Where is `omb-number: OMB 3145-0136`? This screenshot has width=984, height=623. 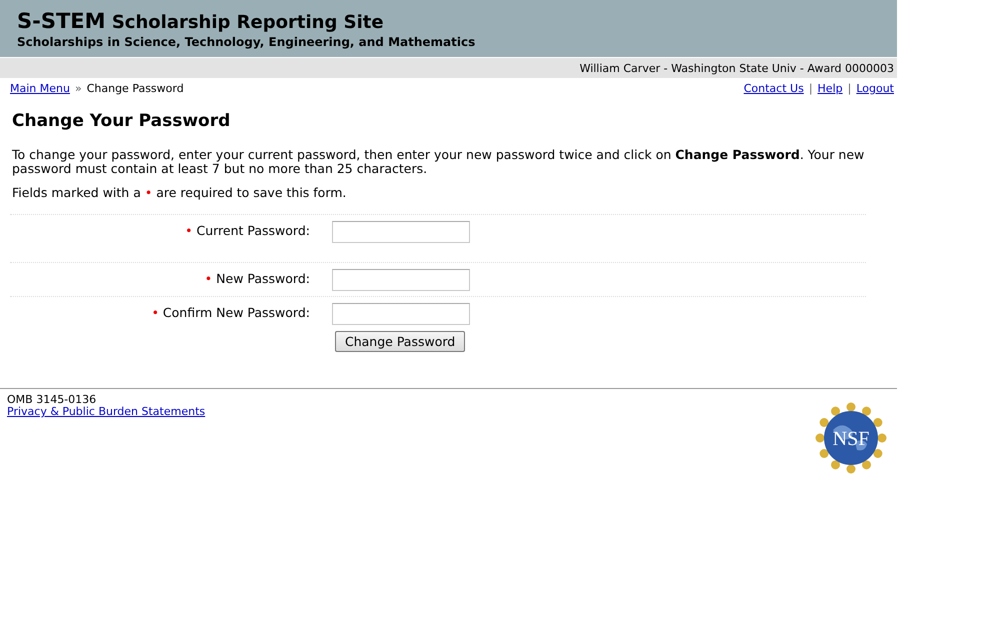 omb-number: OMB 3145-0136 is located at coordinates (52, 400).